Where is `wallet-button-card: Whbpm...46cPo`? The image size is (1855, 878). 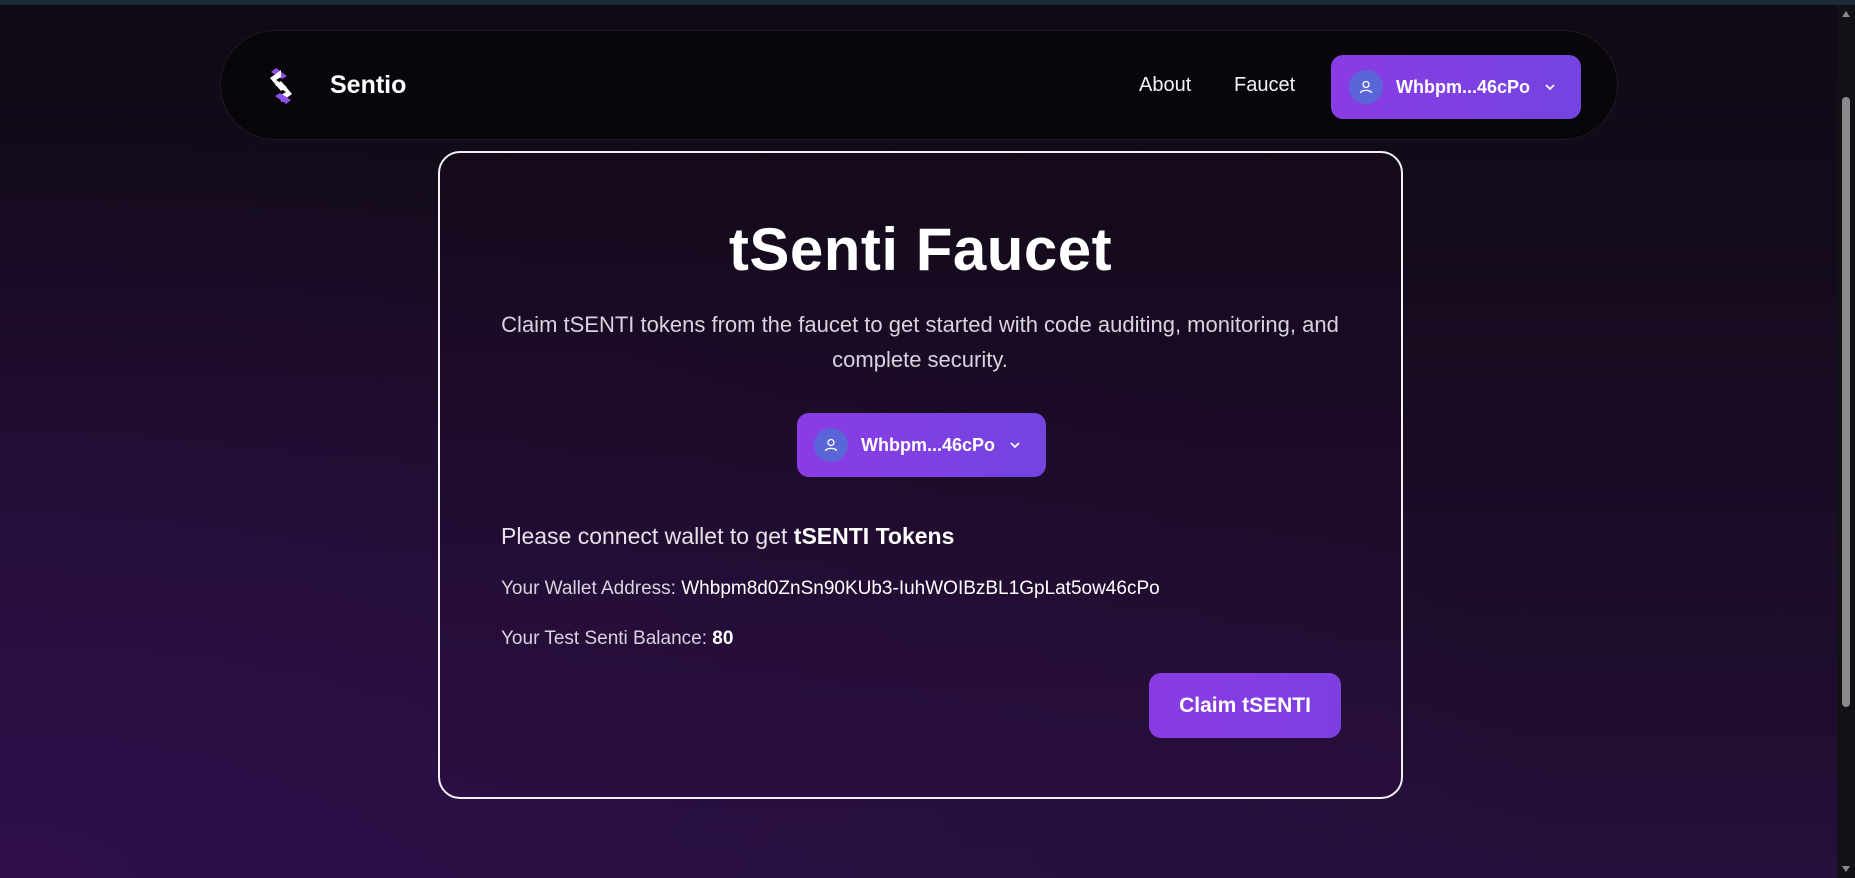 wallet-button-card: Whbpm...46cPo is located at coordinates (921, 445).